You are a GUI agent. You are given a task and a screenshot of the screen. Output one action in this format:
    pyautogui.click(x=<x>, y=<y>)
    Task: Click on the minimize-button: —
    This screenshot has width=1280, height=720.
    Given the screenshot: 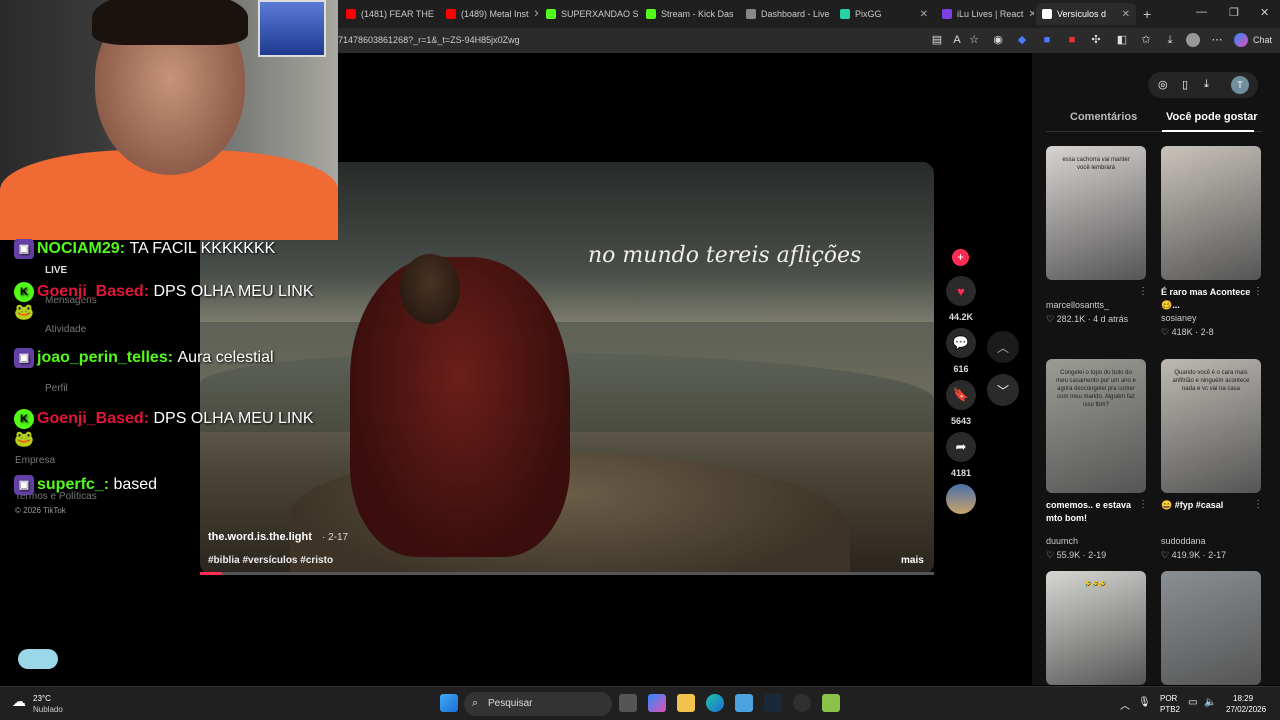 What is the action you would take?
    pyautogui.click(x=1201, y=12)
    